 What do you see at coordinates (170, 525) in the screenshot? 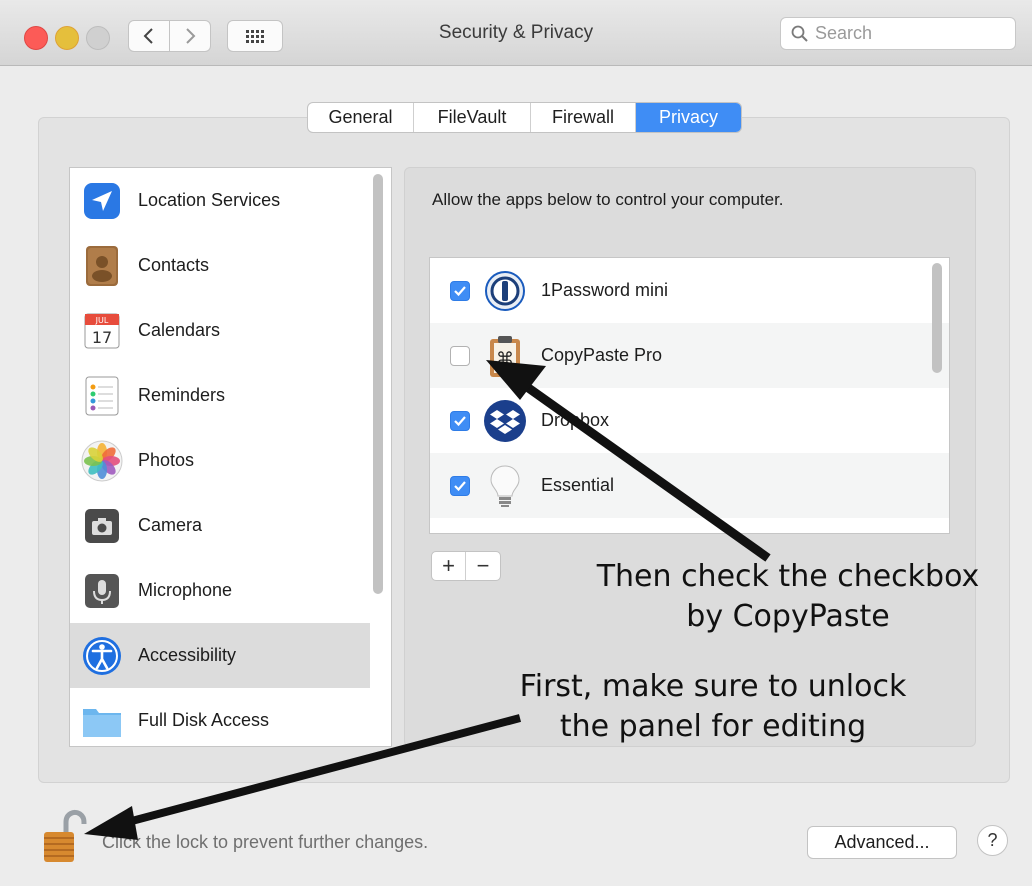
I see `sidebar-item-label: Camera` at bounding box center [170, 525].